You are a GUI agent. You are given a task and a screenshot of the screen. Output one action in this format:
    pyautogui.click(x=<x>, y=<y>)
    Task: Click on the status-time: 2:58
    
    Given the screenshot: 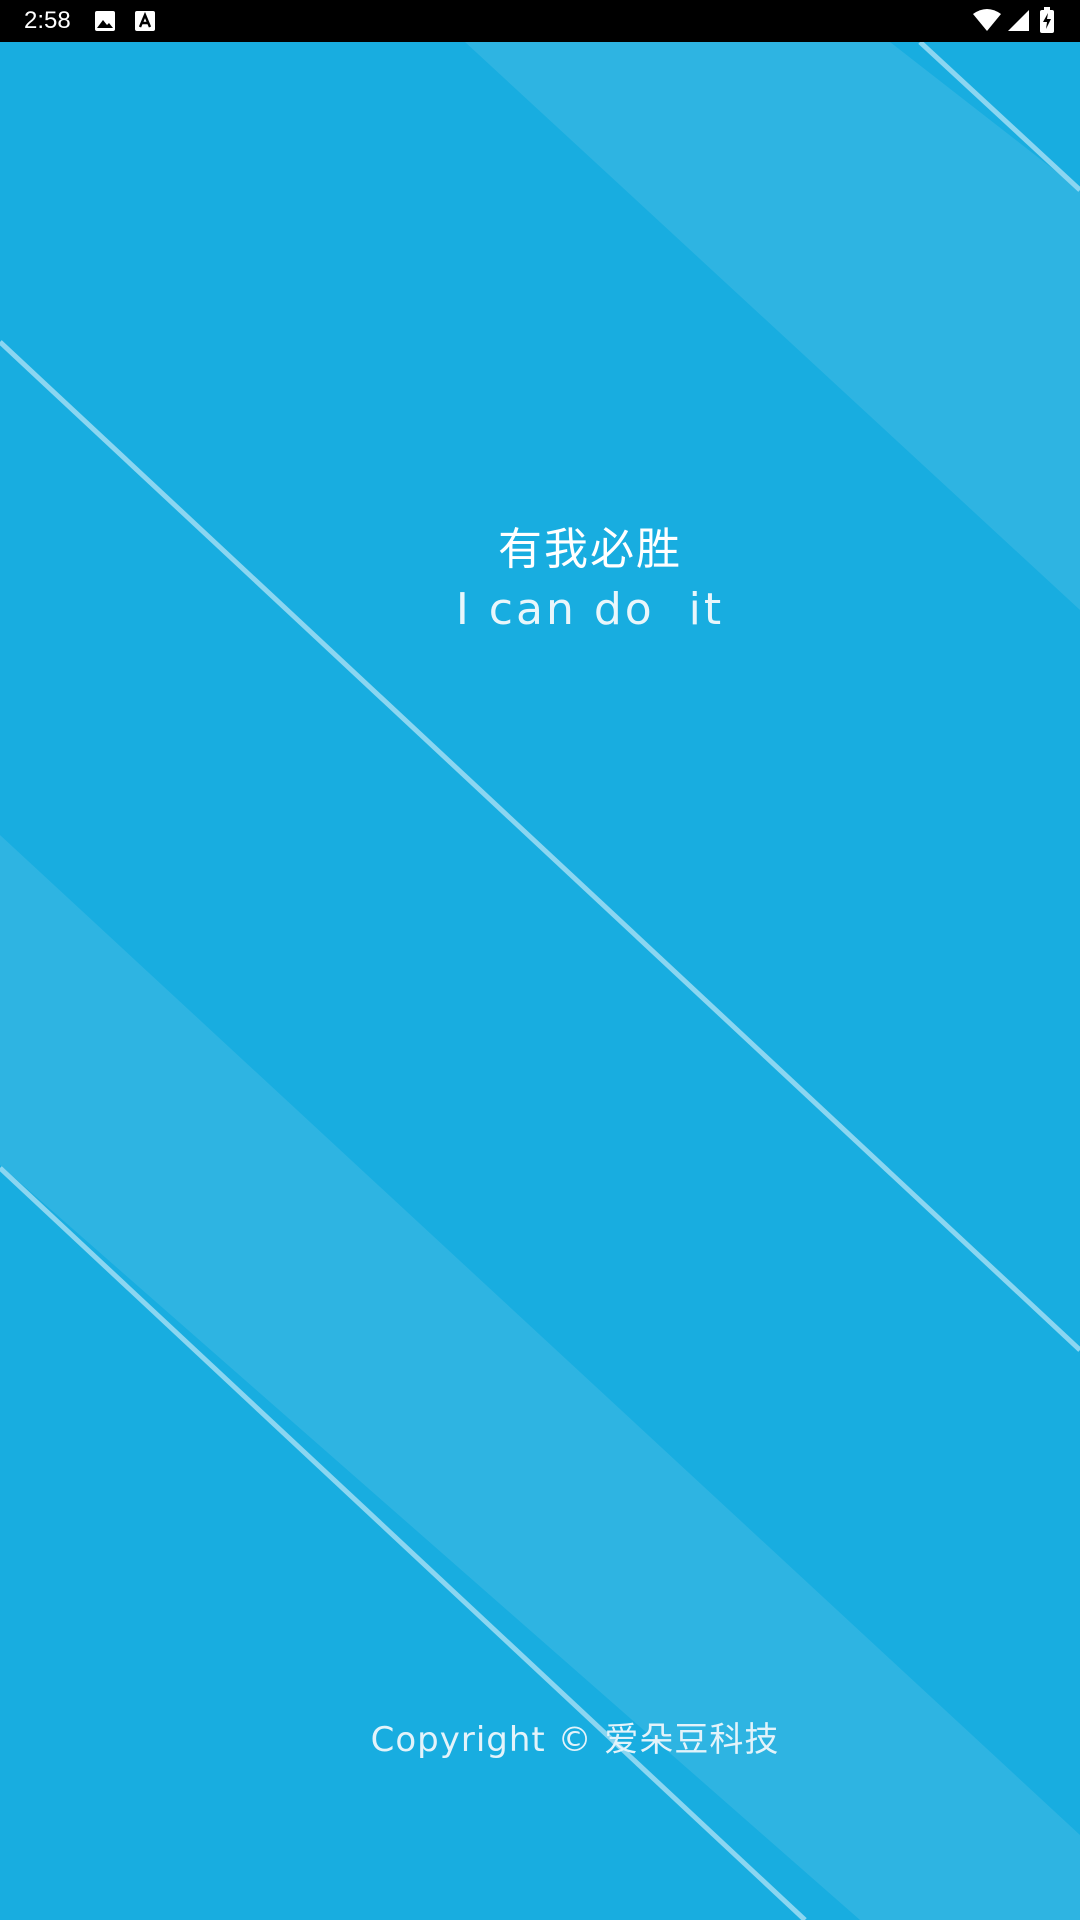 What is the action you would take?
    pyautogui.click(x=47, y=20)
    